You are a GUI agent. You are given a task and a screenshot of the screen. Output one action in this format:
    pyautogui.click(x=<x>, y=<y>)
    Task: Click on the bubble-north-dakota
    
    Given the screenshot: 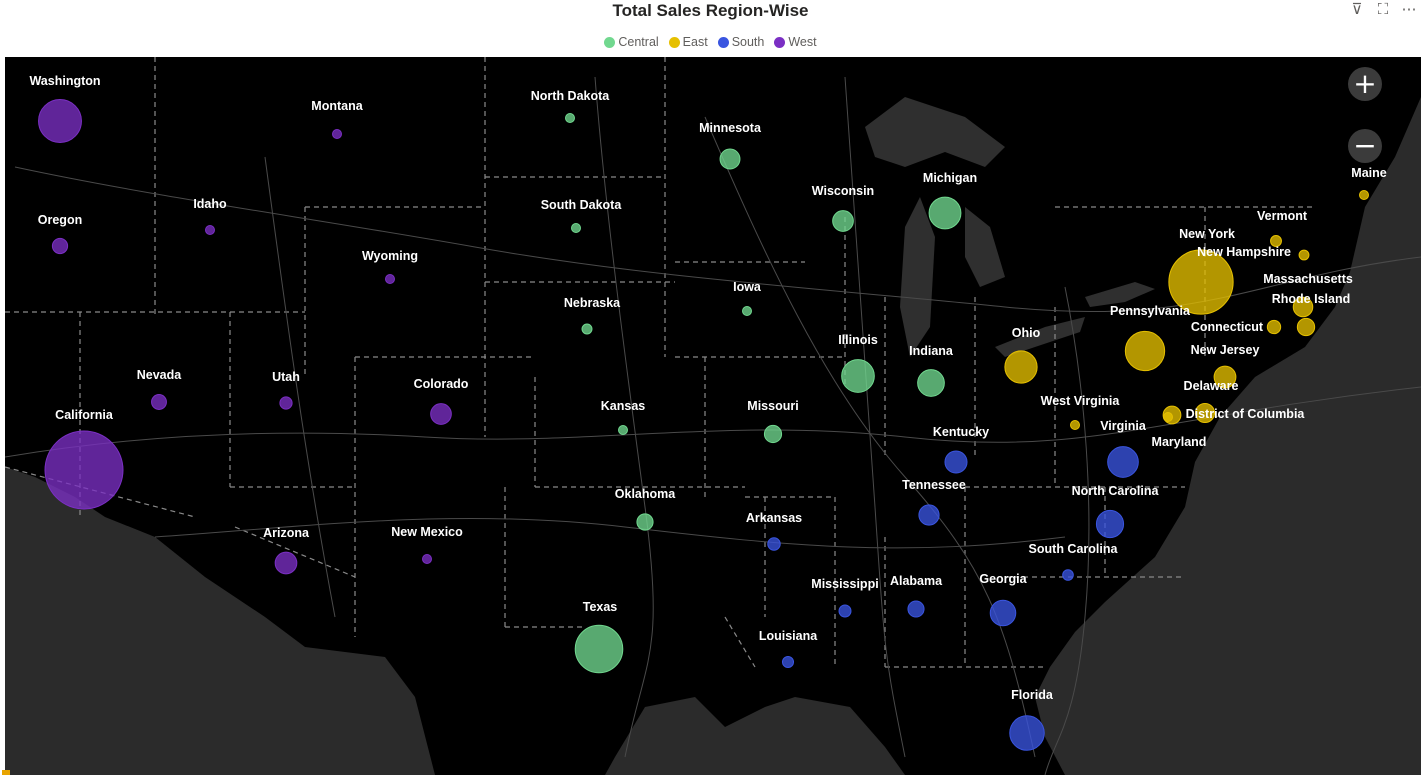 What is the action you would take?
    pyautogui.click(x=570, y=118)
    